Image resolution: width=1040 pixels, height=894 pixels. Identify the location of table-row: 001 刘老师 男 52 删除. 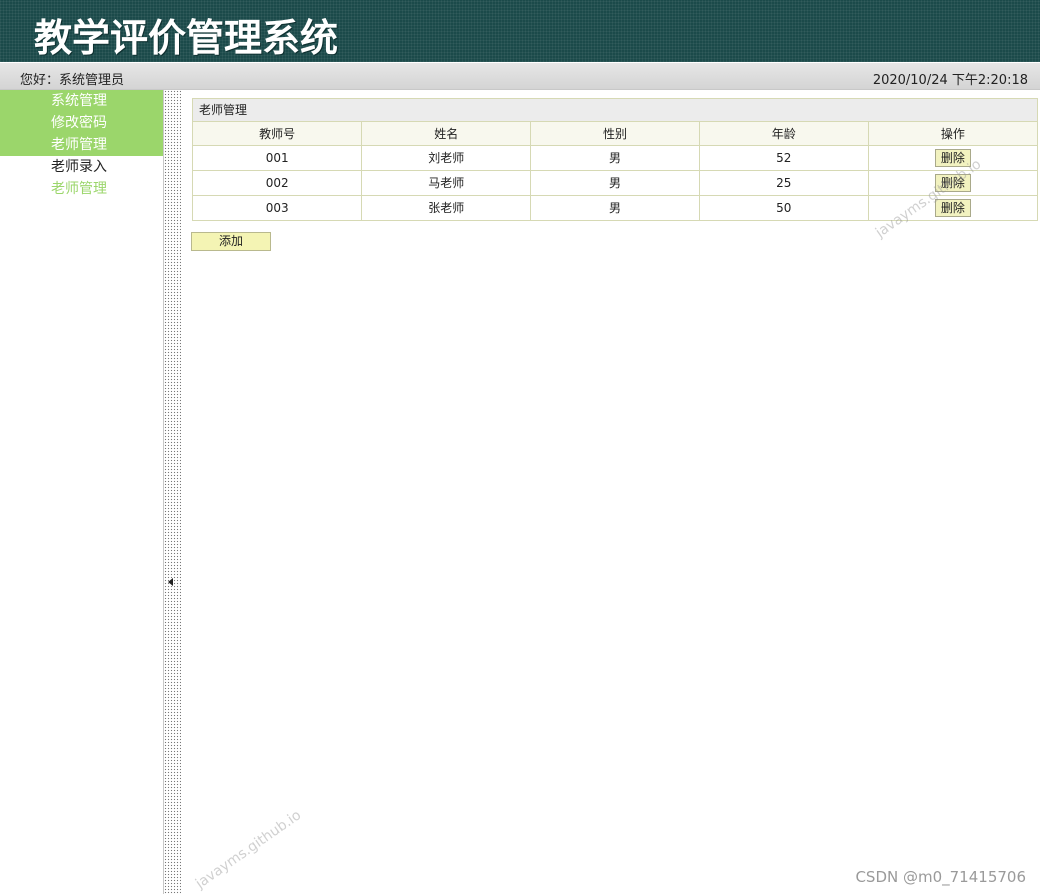
(615, 157).